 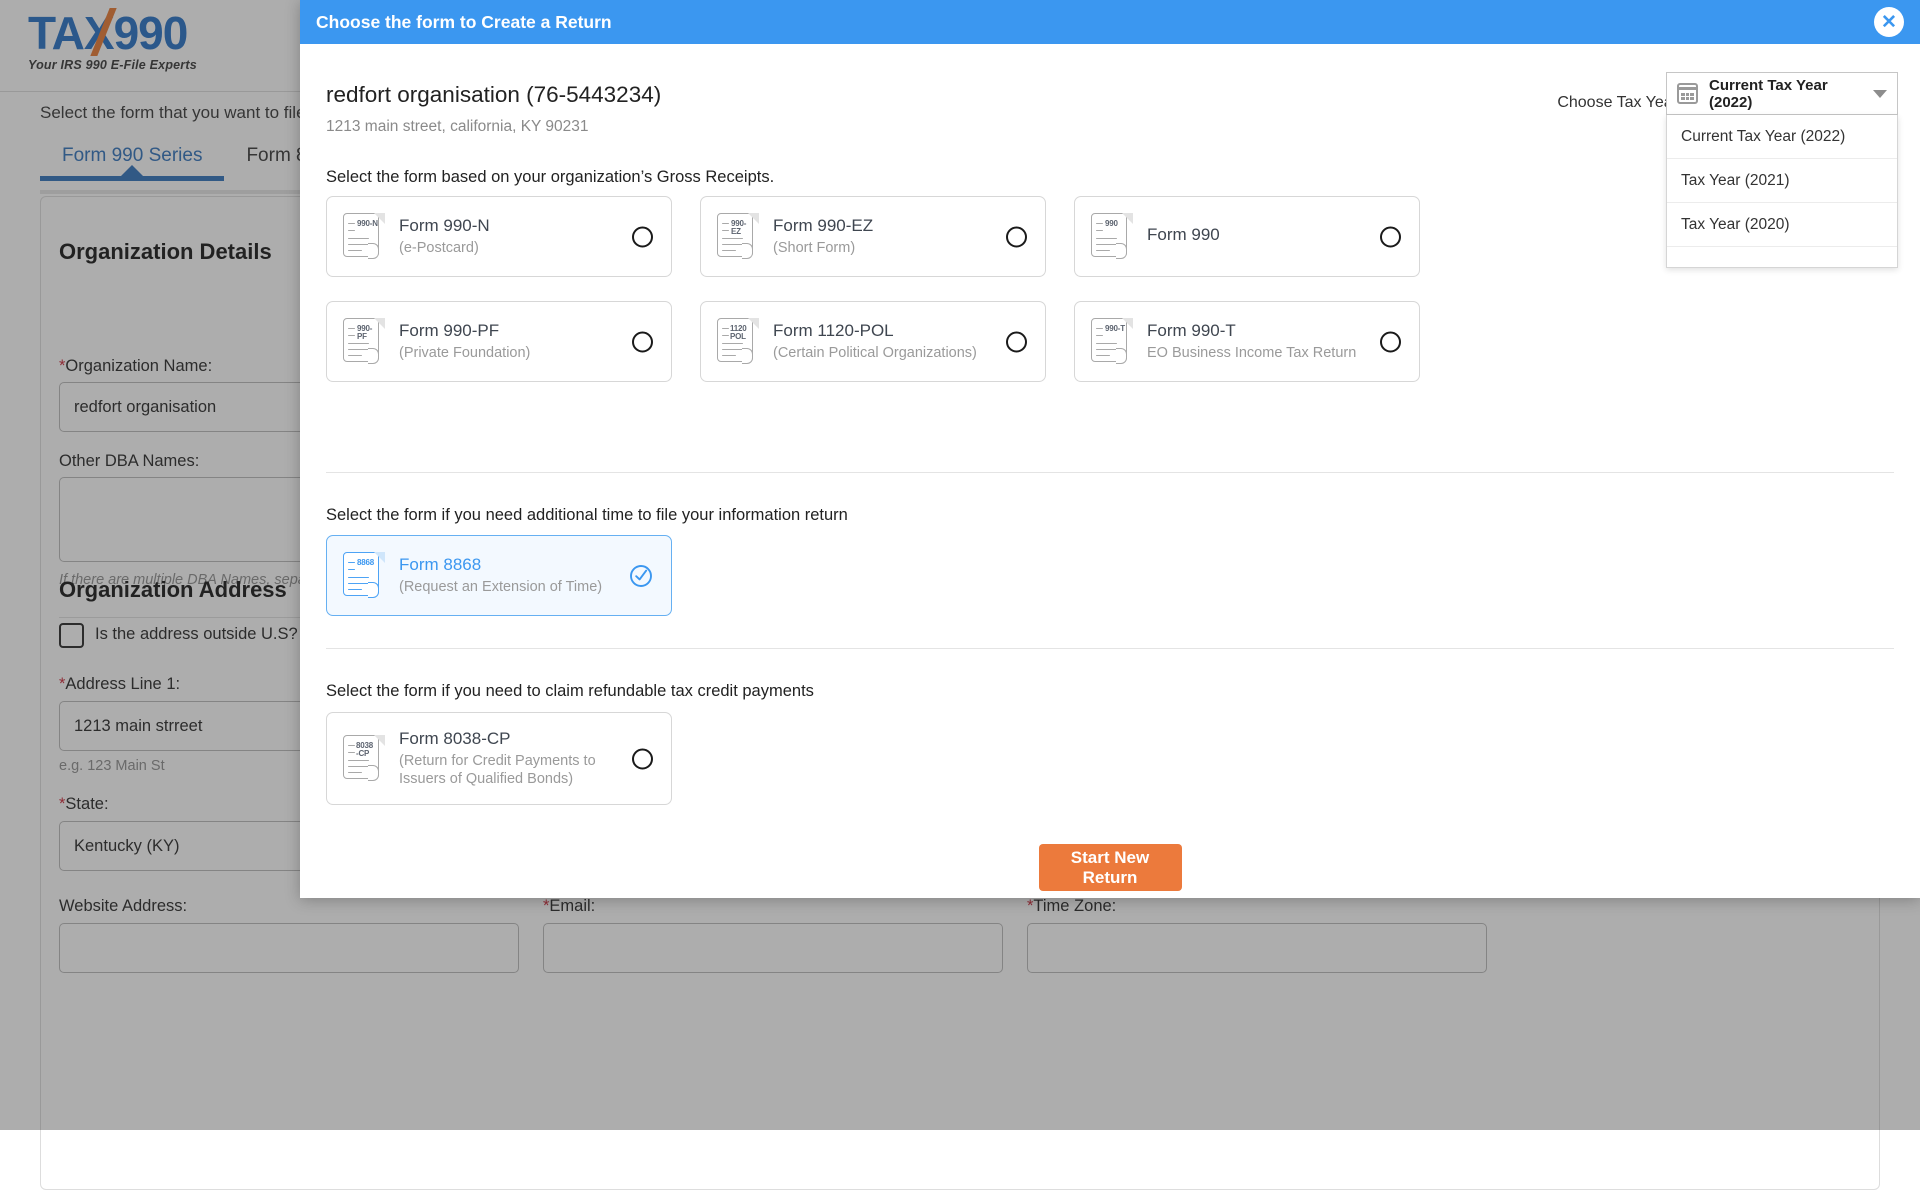 What do you see at coordinates (493, 95) in the screenshot?
I see `modal-organization-name: redfort organisation (76-5443234)` at bounding box center [493, 95].